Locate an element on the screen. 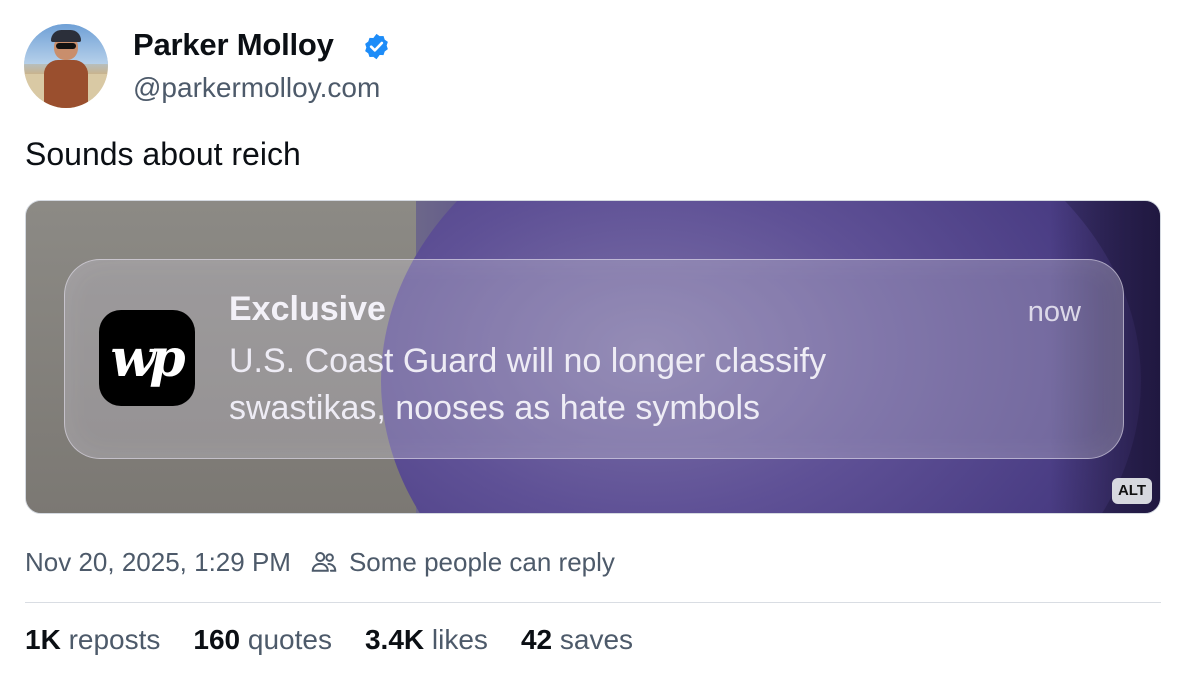  app-icon-text: wp is located at coordinates (147, 358).